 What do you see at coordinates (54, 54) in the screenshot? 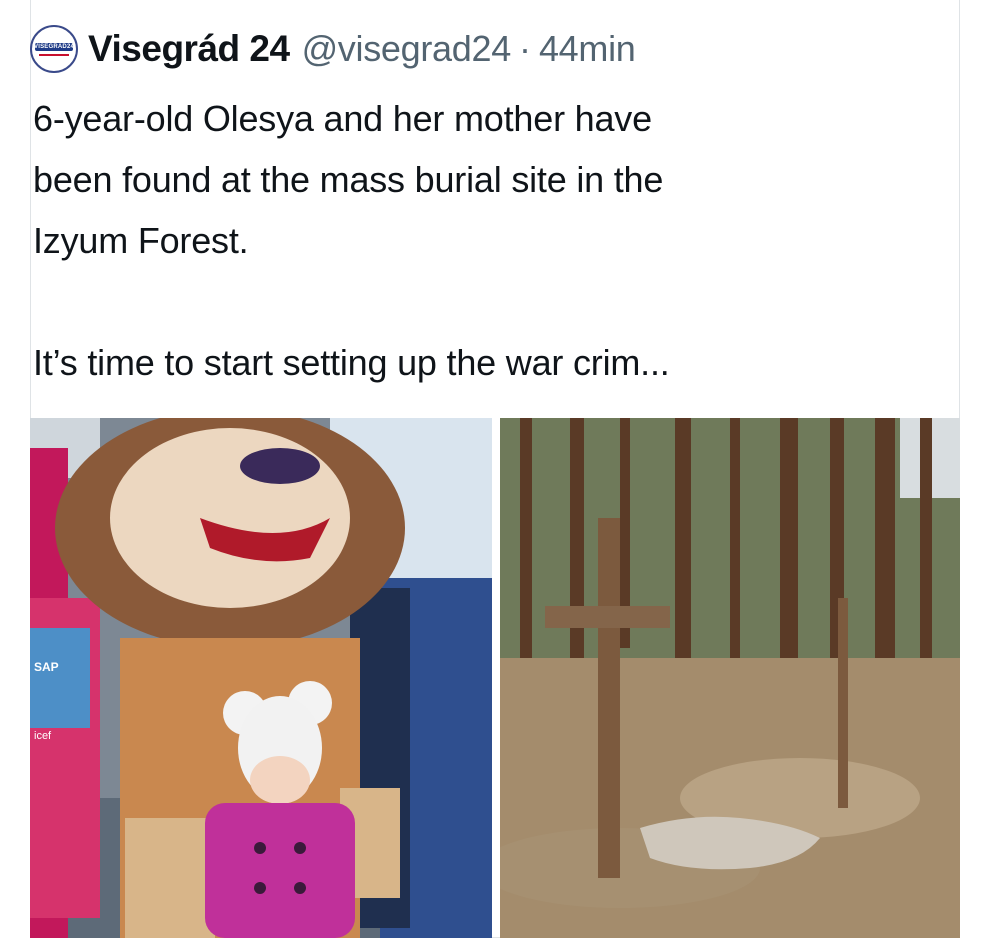
I see `logo-underline` at bounding box center [54, 54].